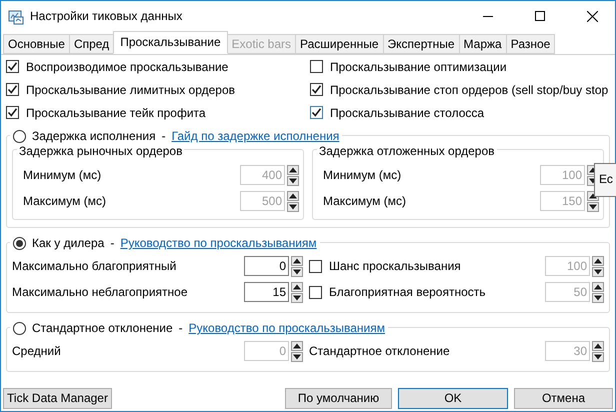  I want to click on tab: Основные, so click(36, 44).